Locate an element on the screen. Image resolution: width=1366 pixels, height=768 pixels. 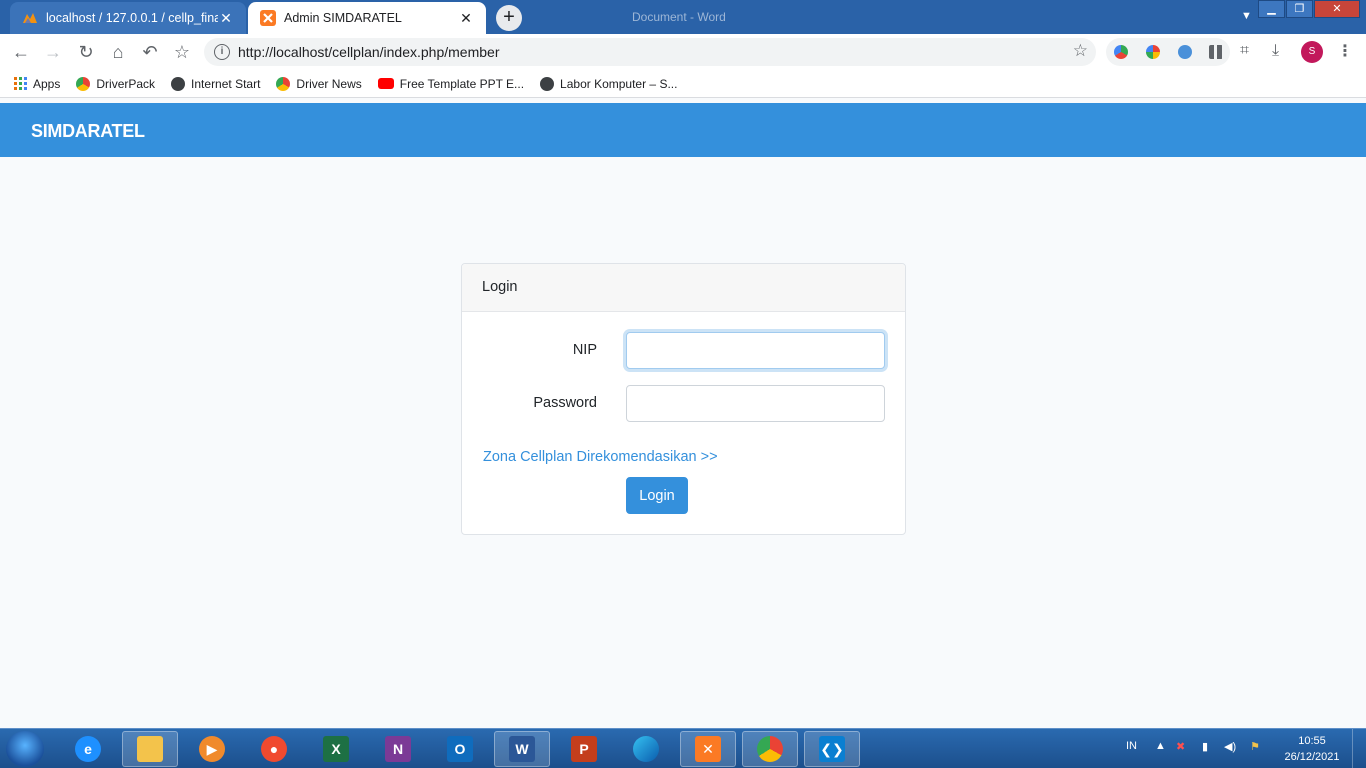
bookmark-page-icon: ☆ is located at coordinates (1080, 51).